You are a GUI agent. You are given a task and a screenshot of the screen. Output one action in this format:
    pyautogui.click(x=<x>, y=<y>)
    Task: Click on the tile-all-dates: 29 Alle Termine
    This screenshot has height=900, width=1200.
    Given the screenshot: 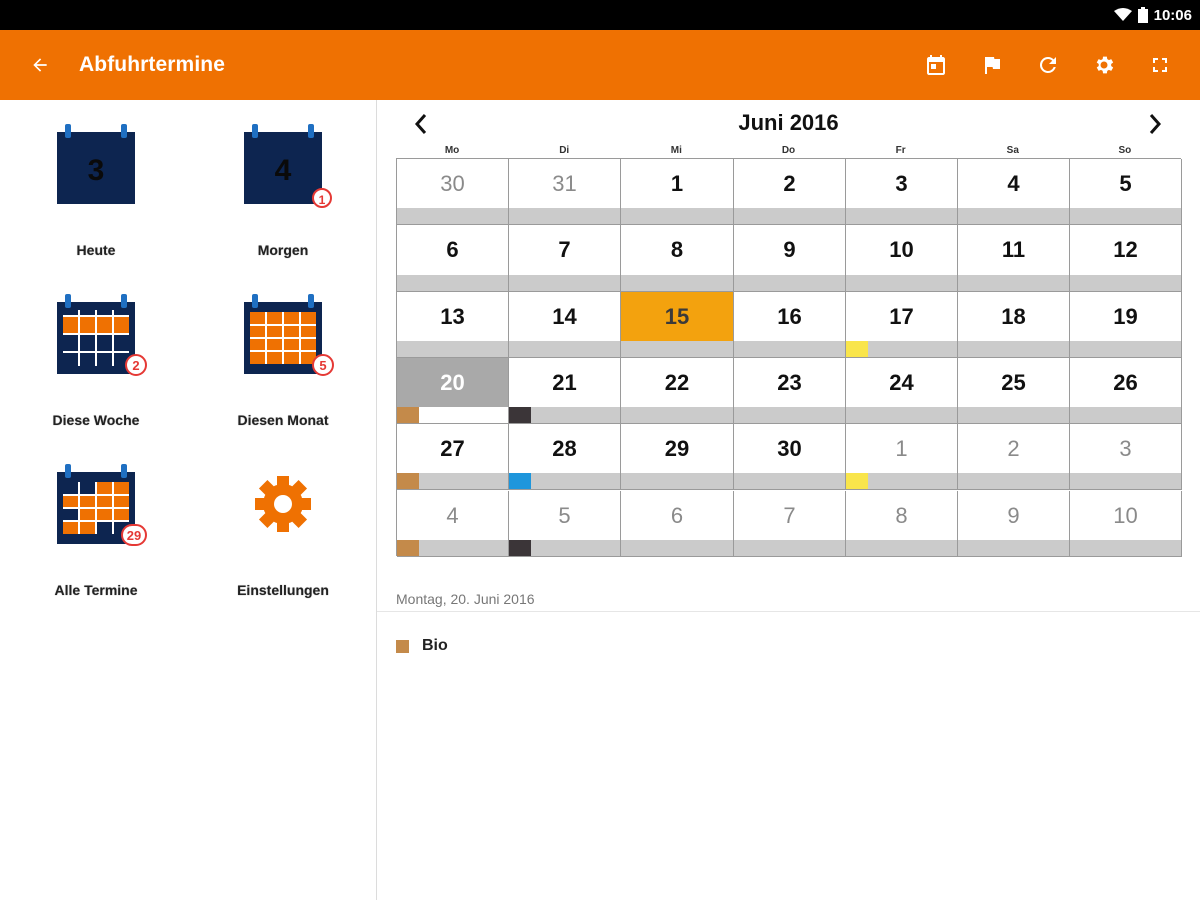 What is the action you would take?
    pyautogui.click(x=96, y=534)
    